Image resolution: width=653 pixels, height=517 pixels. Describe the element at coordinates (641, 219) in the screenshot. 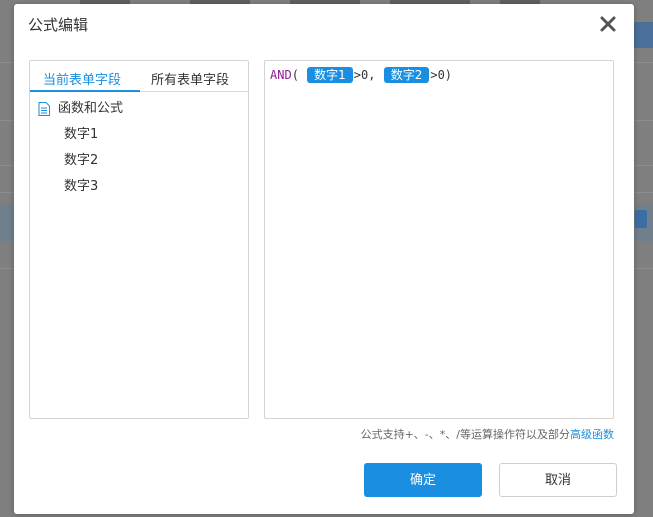

I see `bg-comment-icon` at that location.